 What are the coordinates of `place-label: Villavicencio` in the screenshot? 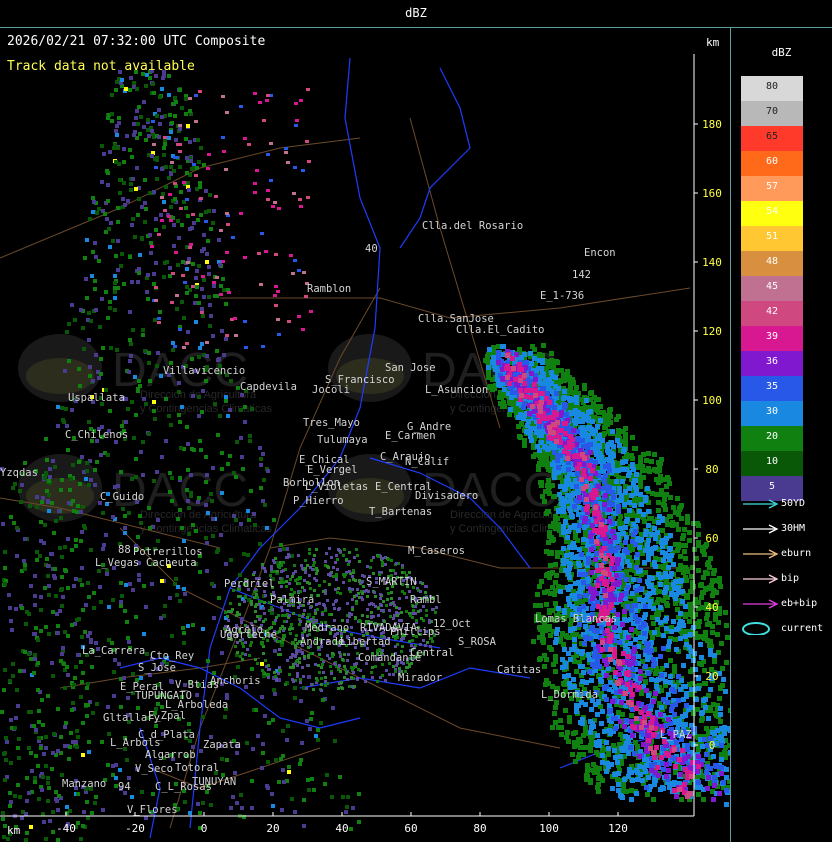 It's located at (204, 371).